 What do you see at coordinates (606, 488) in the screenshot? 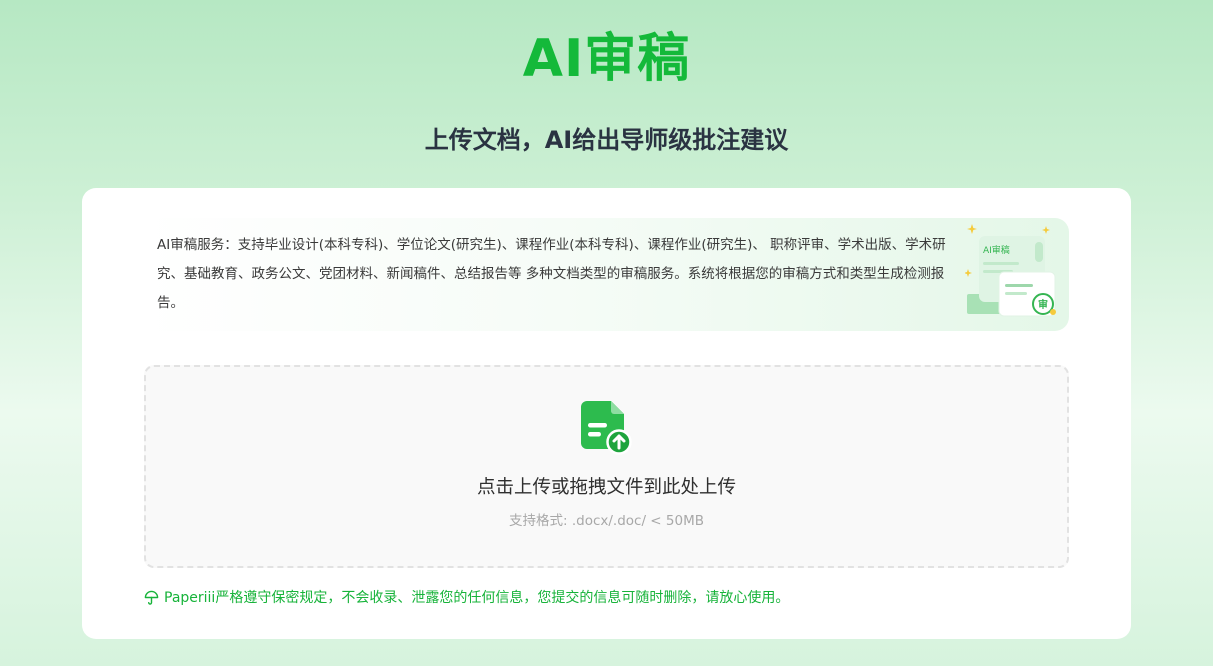
I see `upload-prompt: 点击上传或拖拽文件到此处上传` at bounding box center [606, 488].